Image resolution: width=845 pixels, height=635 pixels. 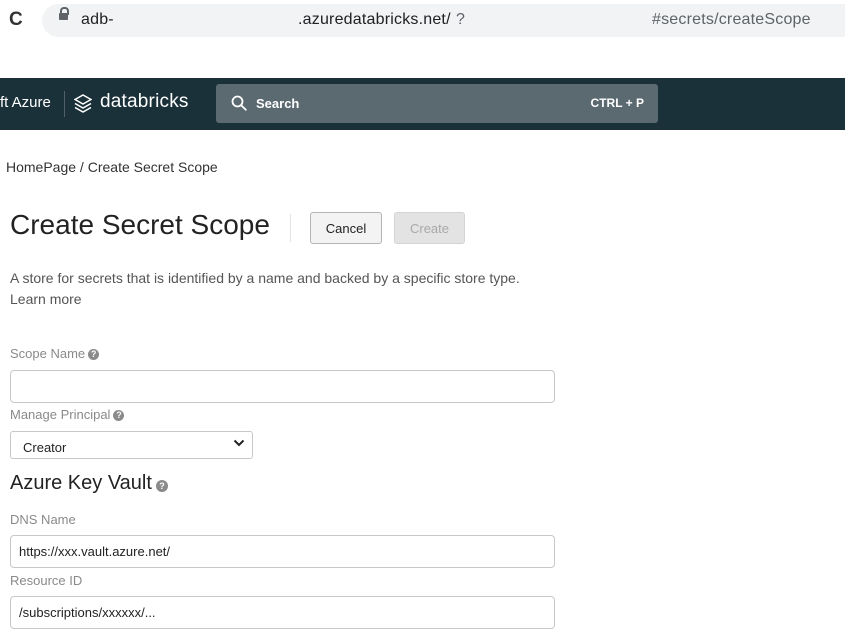 What do you see at coordinates (144, 102) in the screenshot?
I see `databricks-brand: databricks` at bounding box center [144, 102].